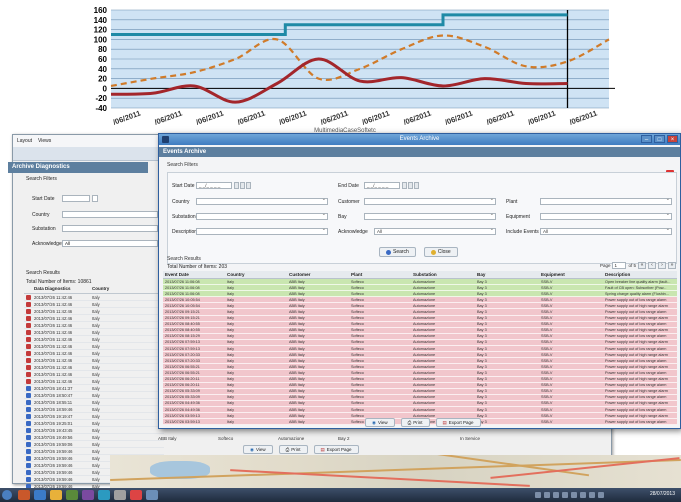  I want to click on cell-description: Power supply out of high range alarm, so click(636, 330).